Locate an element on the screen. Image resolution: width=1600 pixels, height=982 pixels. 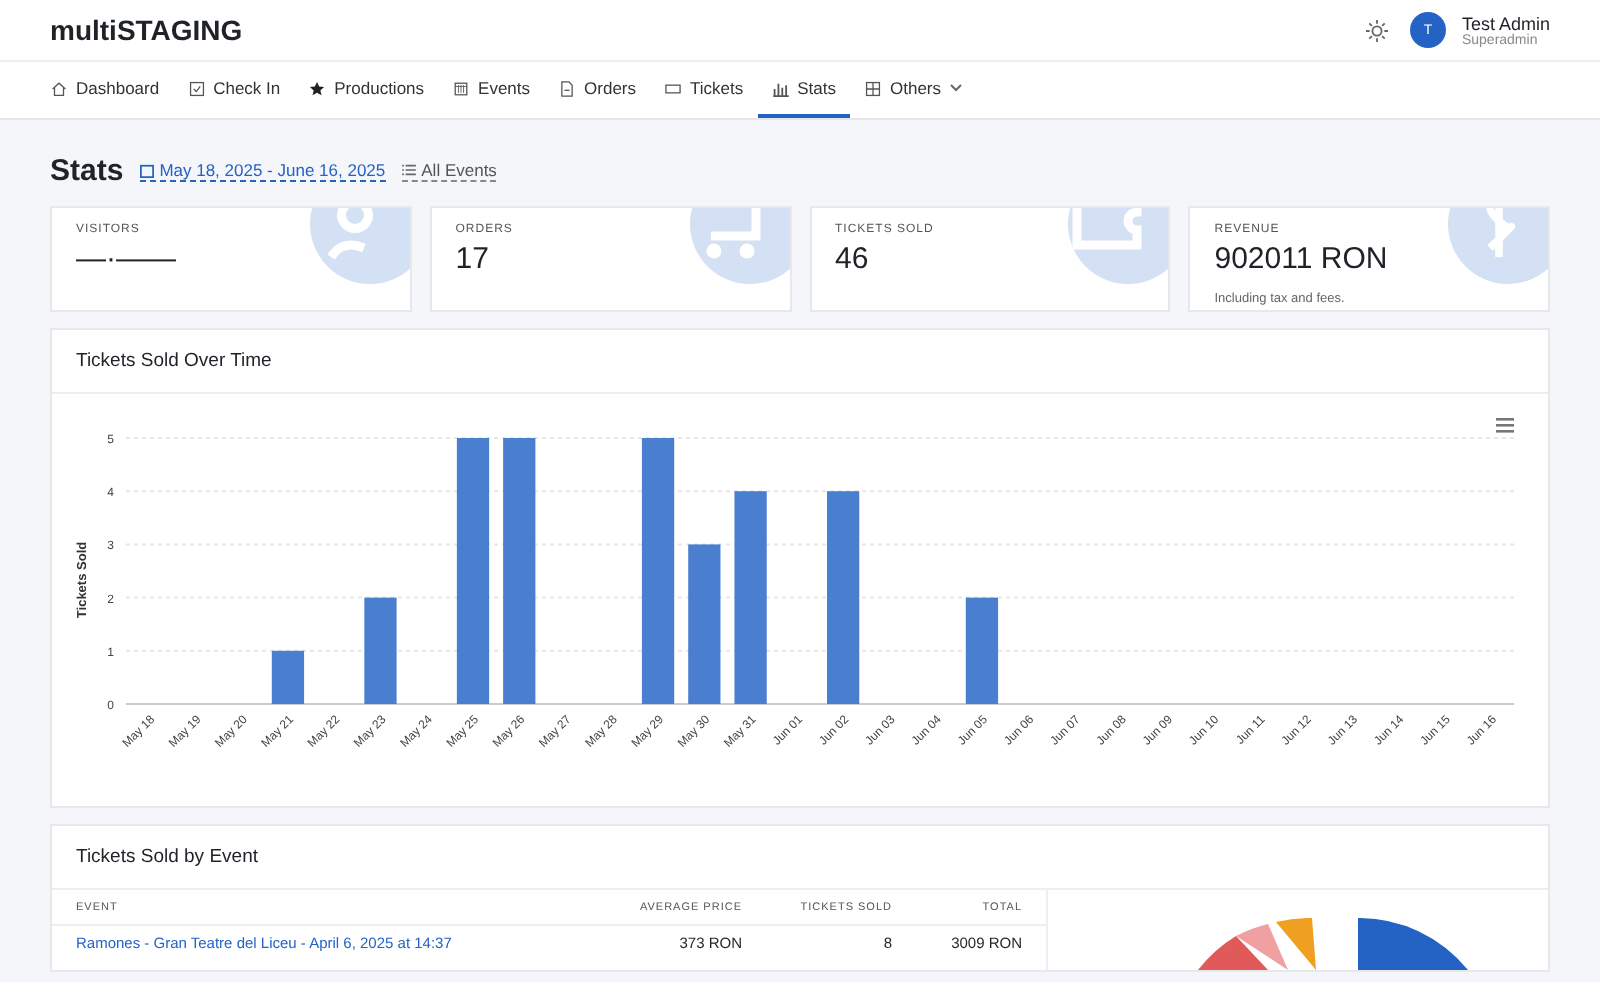
nav-tab: Tickets is located at coordinates (704, 90).